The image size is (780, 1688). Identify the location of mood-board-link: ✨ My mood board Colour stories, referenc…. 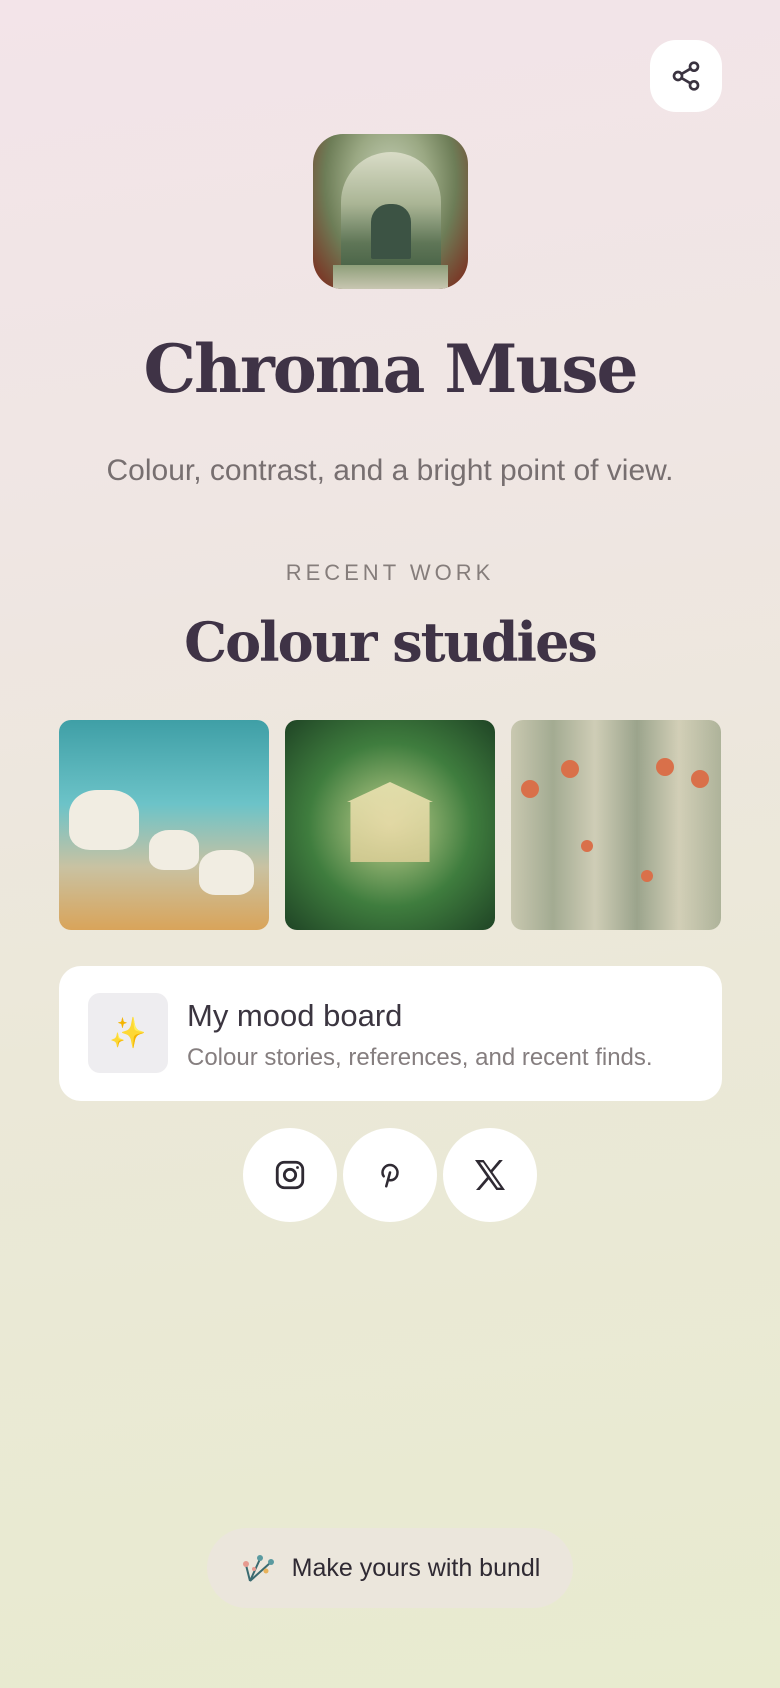
(390, 1033).